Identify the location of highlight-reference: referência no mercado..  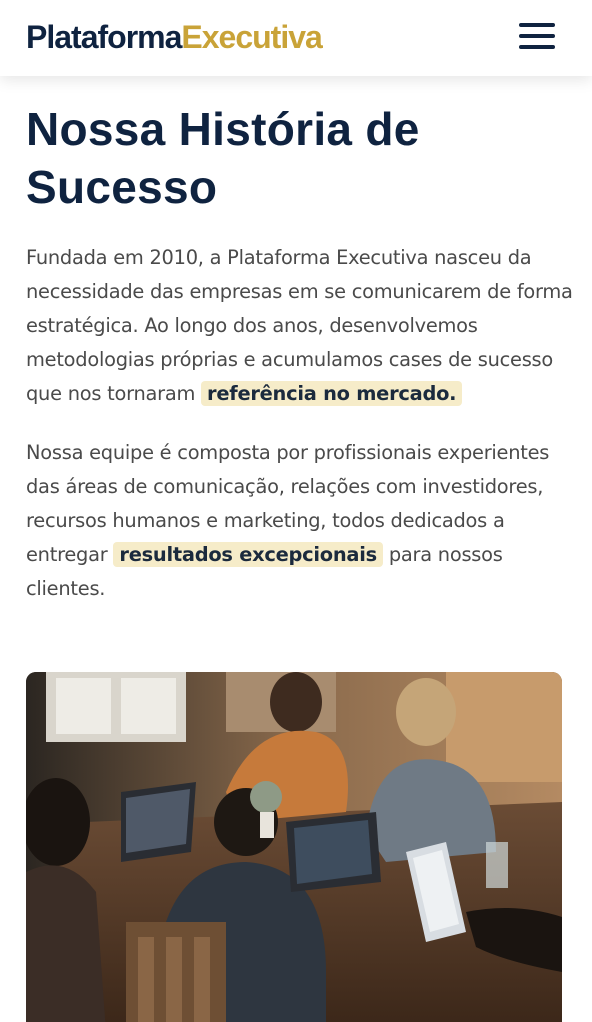
(332, 393).